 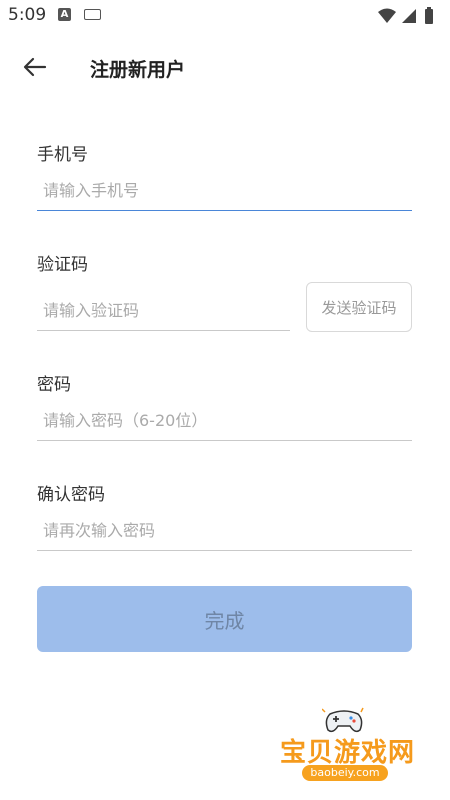 I want to click on page-title: 注册新用户, so click(x=138, y=70).